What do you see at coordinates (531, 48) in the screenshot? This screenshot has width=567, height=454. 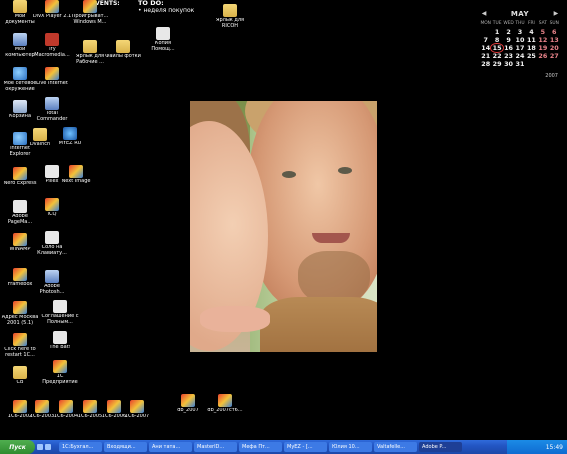 I see `calendar-day: 18` at bounding box center [531, 48].